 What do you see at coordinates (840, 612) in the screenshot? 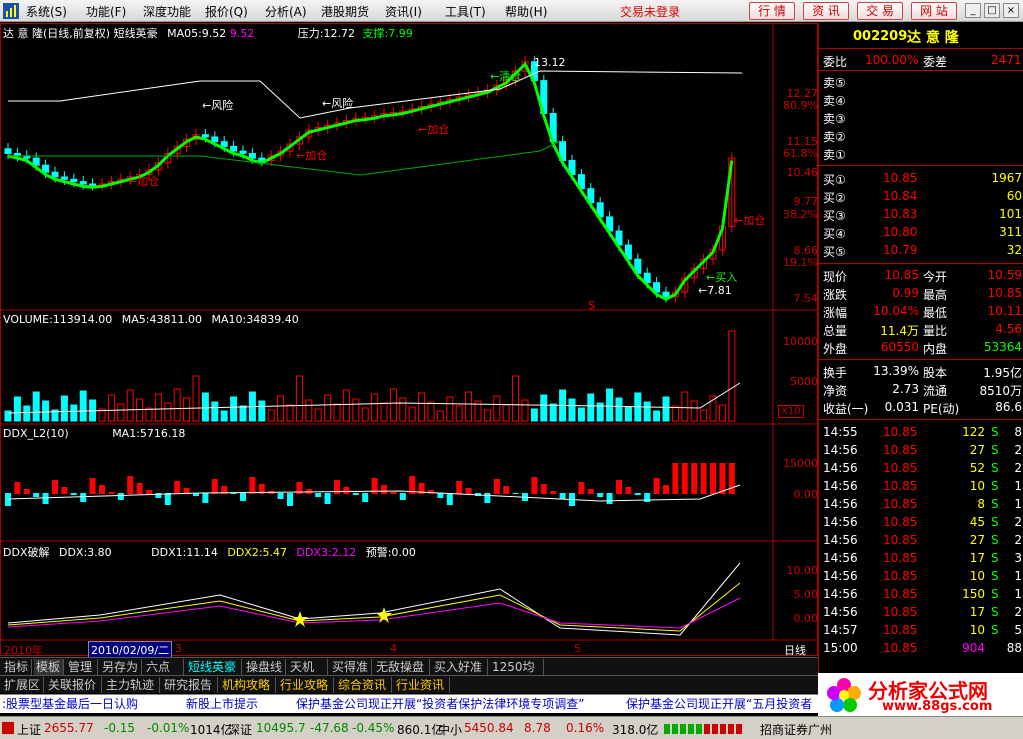
I see `tick-time-10: 14:56` at bounding box center [840, 612].